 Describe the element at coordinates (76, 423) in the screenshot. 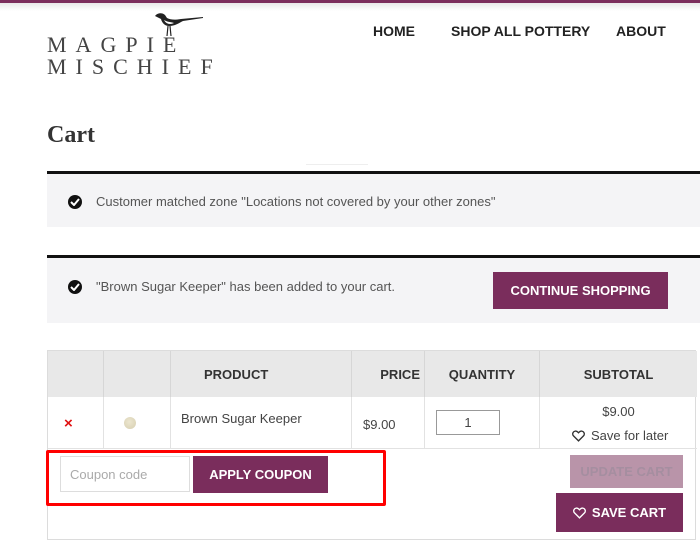

I see `table-row: ×` at that location.